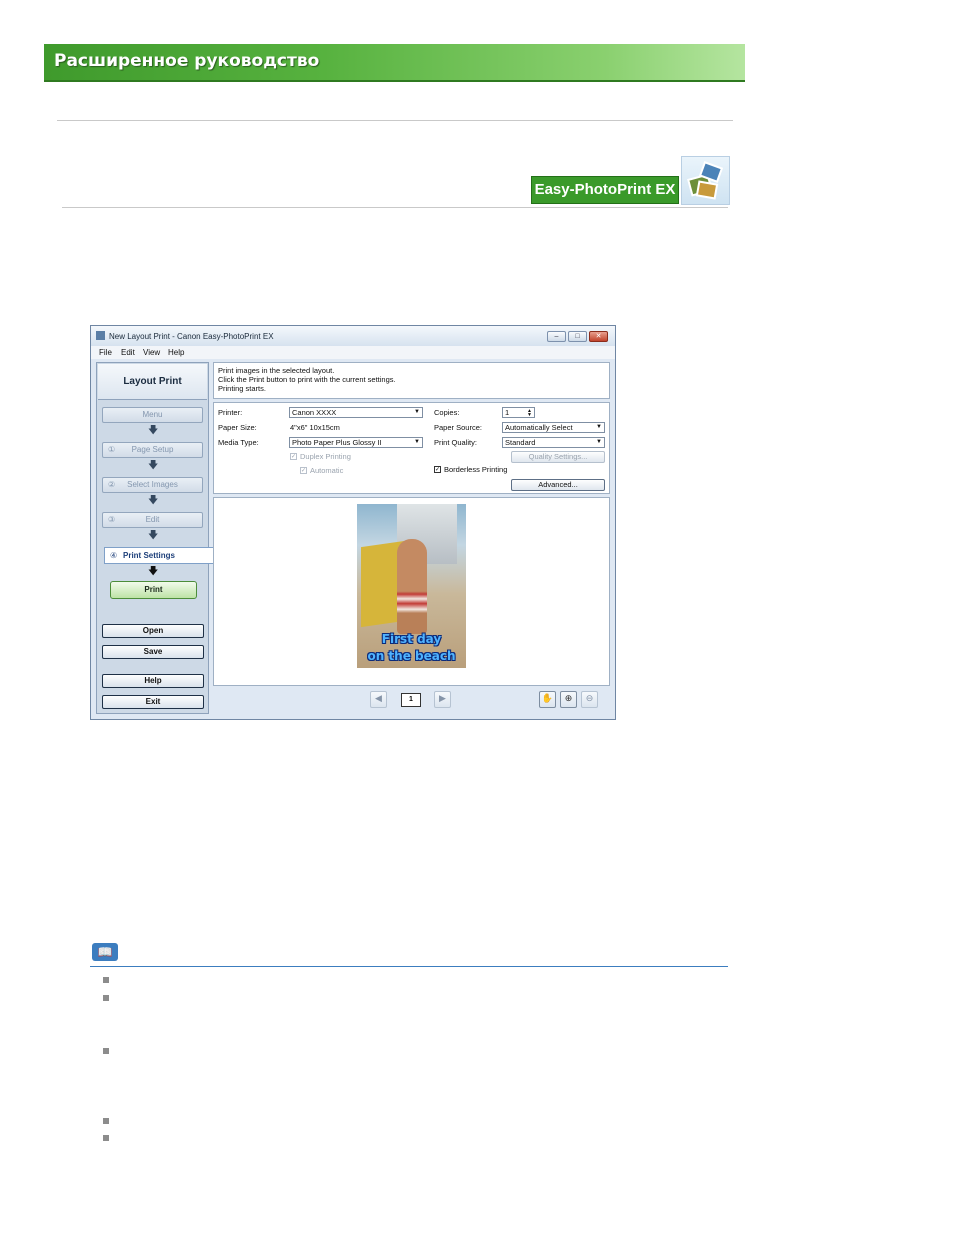 The image size is (954, 1235). Describe the element at coordinates (152, 382) in the screenshot. I see `sidebar-title: Layout Print` at that location.